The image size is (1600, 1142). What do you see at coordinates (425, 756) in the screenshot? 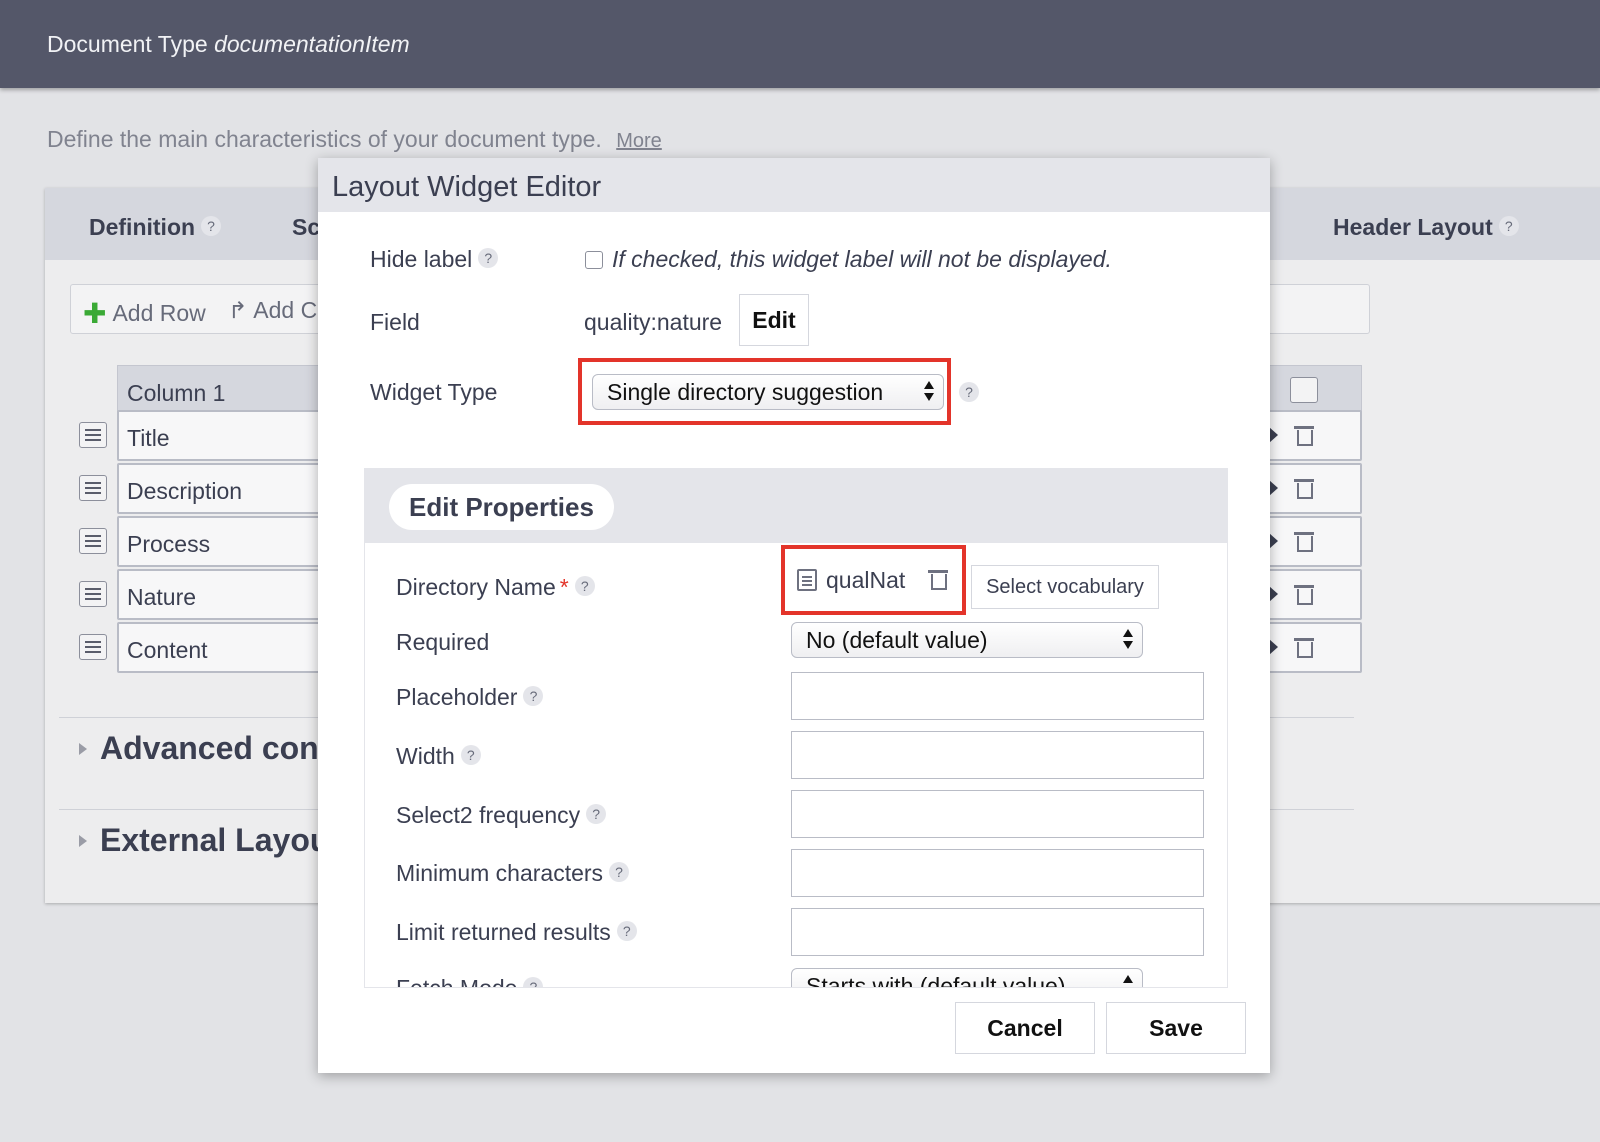
I see `width-text: Width` at bounding box center [425, 756].